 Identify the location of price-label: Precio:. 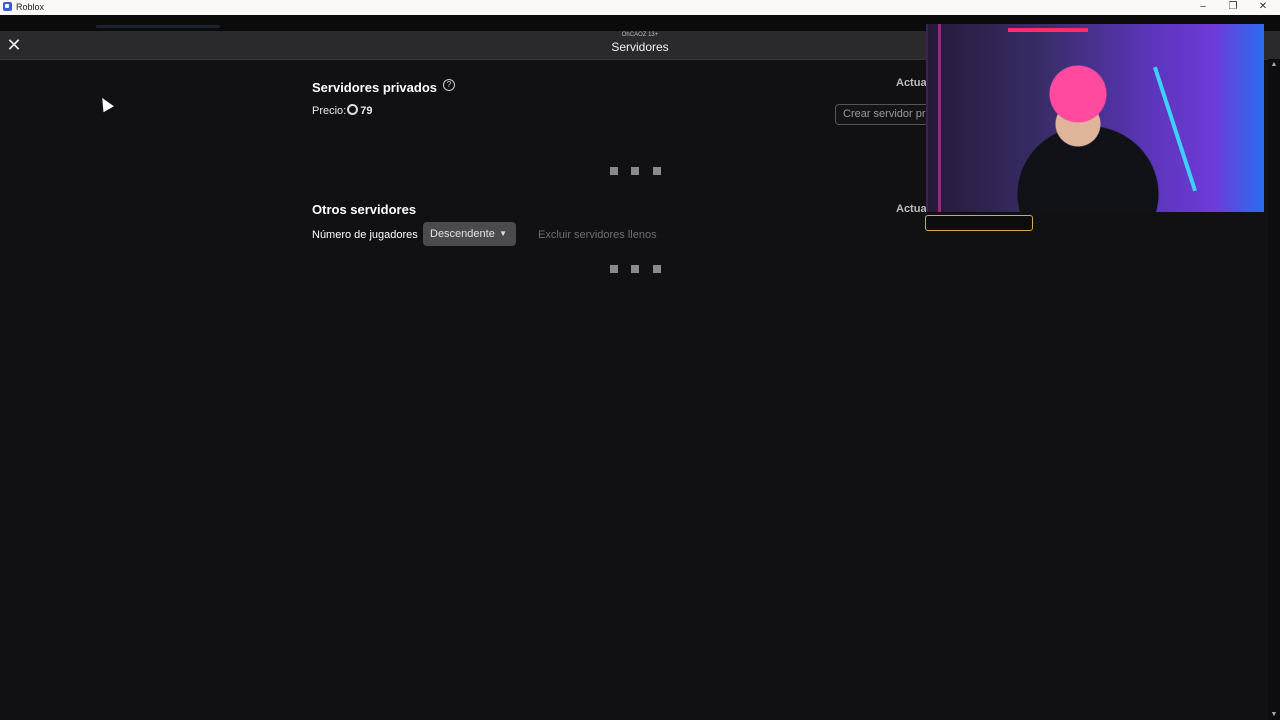
(329, 111).